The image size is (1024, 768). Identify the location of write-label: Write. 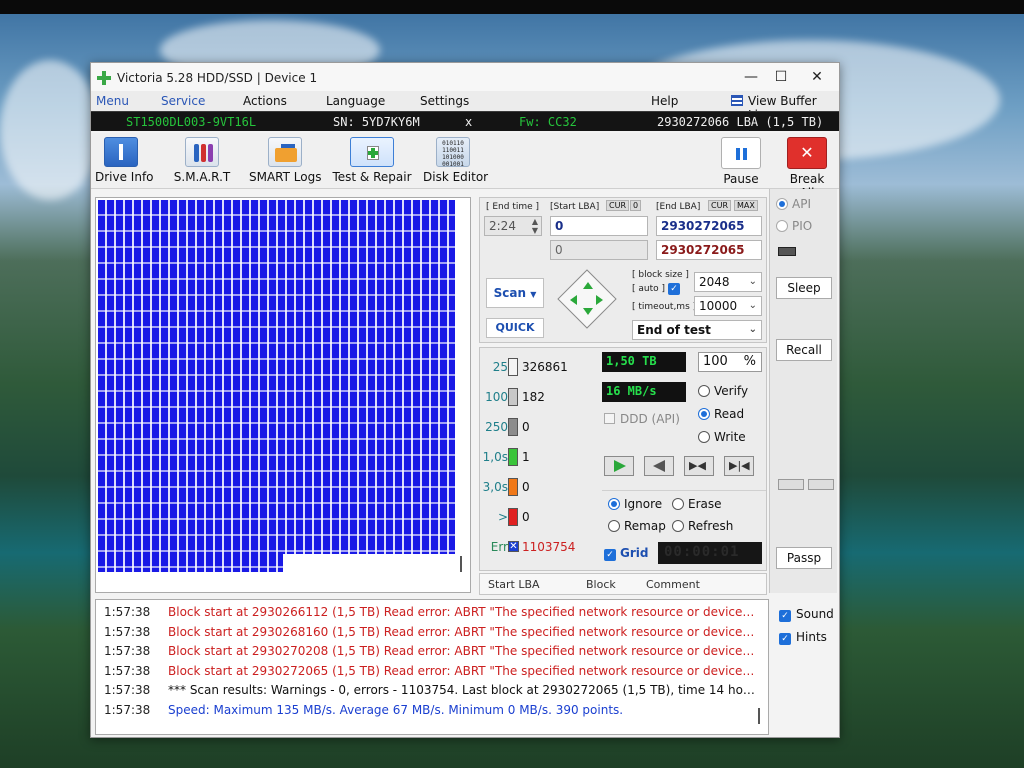
(730, 437).